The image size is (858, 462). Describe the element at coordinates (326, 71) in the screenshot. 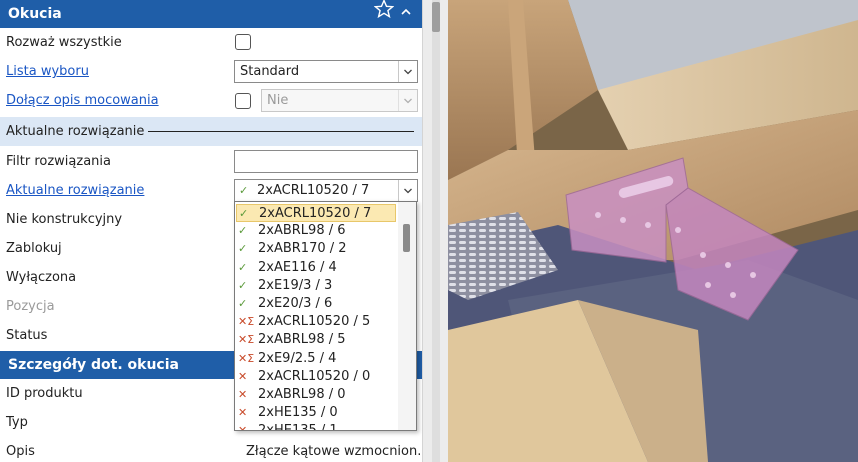

I see `selection-list-combo: Standard` at that location.